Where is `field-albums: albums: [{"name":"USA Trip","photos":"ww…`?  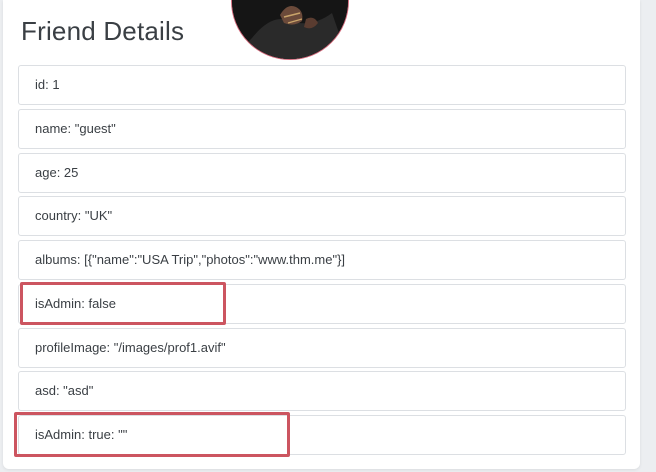 field-albums: albums: [{"name":"USA Trip","photos":"ww… is located at coordinates (322, 260).